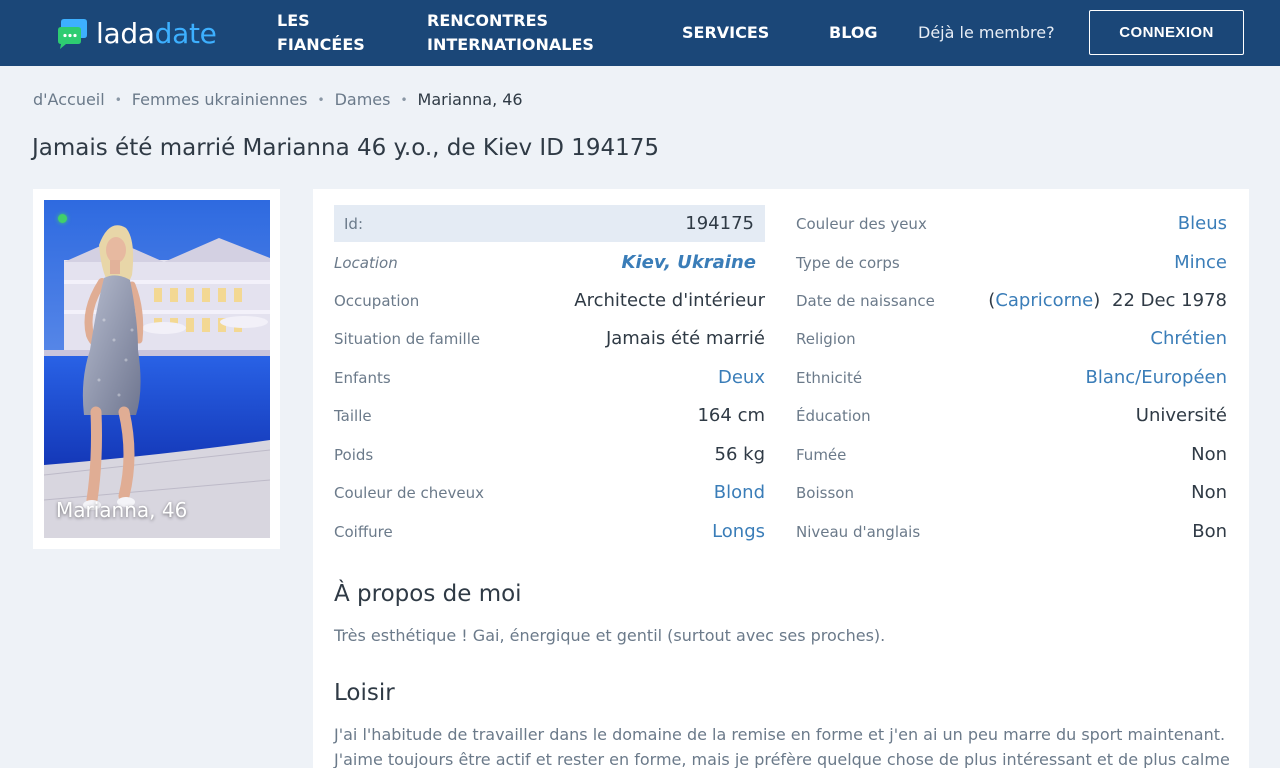 Image resolution: width=1280 pixels, height=768 pixels. Describe the element at coordinates (1181, 415) in the screenshot. I see `detail-value-education: Université` at that location.